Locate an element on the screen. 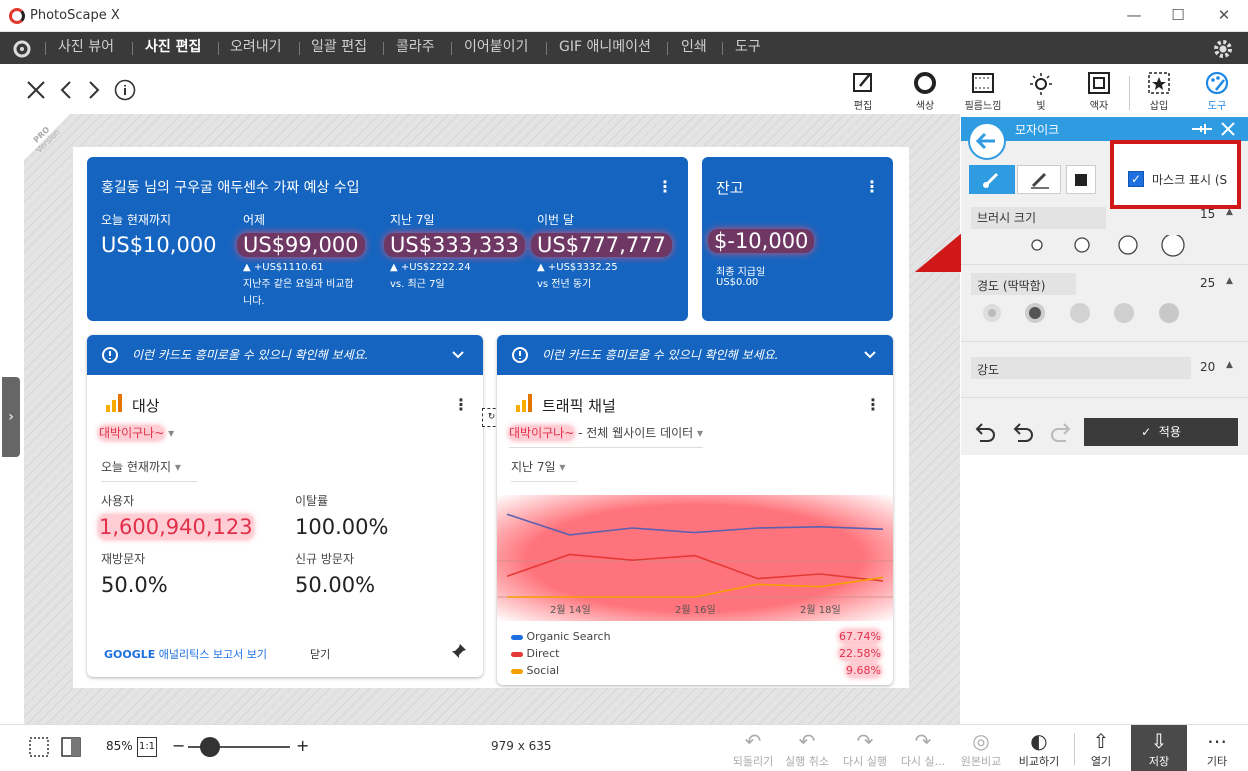 The width and height of the screenshot is (1248, 771). tab-batch-edit: 일괄 편집 is located at coordinates (339, 48).